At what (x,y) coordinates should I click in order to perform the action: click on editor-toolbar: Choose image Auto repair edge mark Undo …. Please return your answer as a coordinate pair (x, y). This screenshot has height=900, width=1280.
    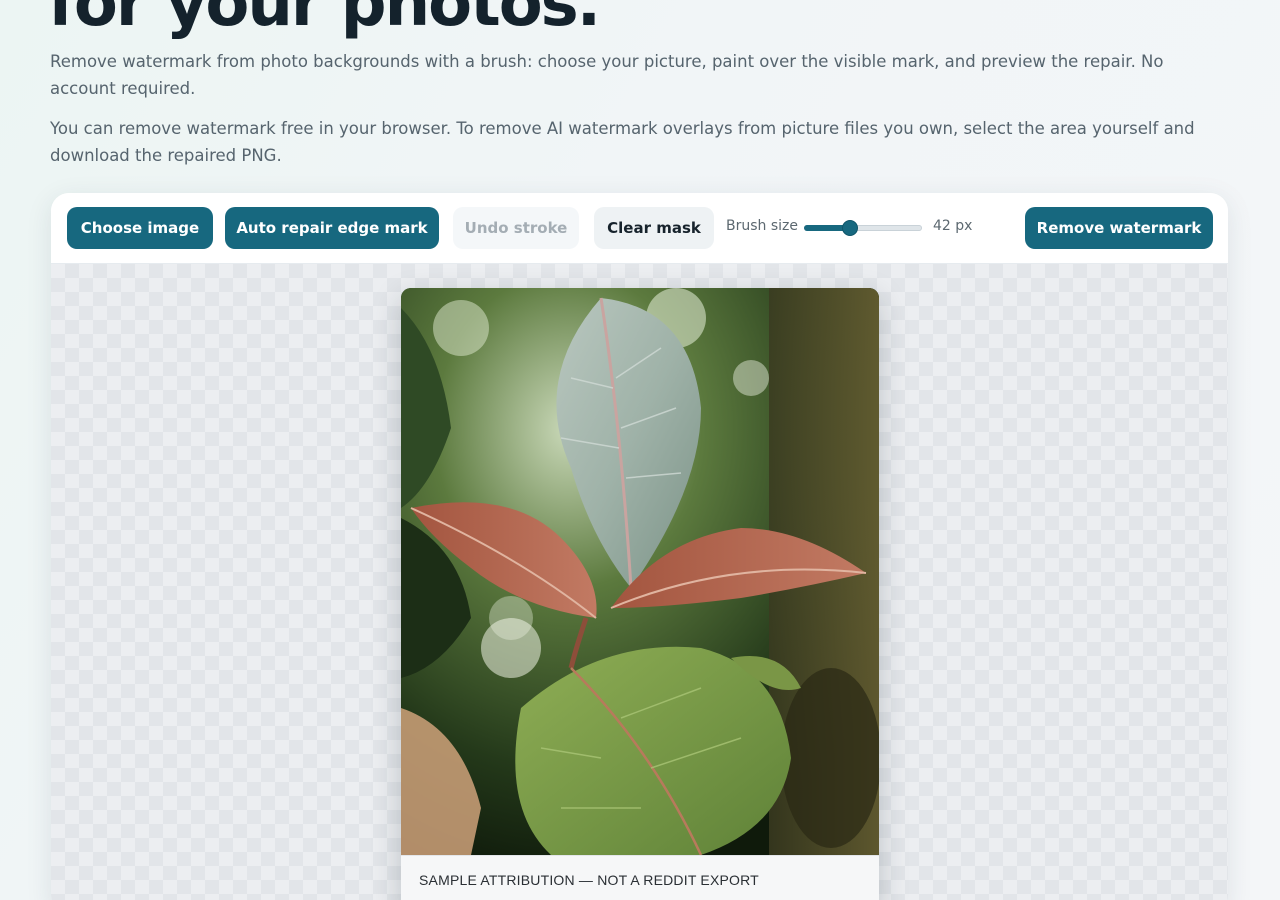
    Looking at the image, I should click on (639, 228).